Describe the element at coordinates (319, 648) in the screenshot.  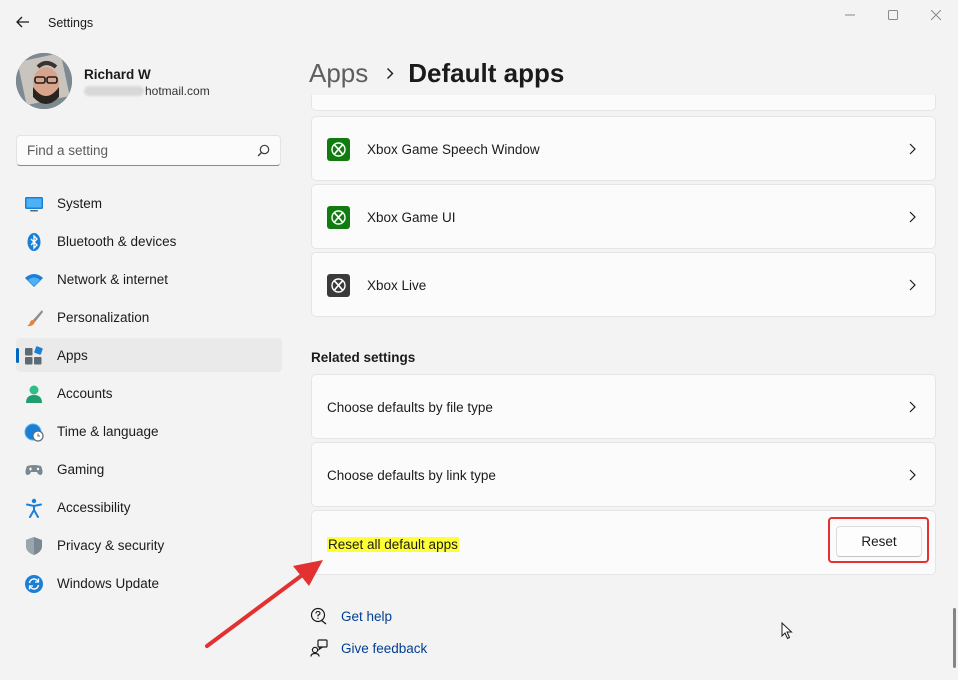
I see `feedback-icon` at that location.